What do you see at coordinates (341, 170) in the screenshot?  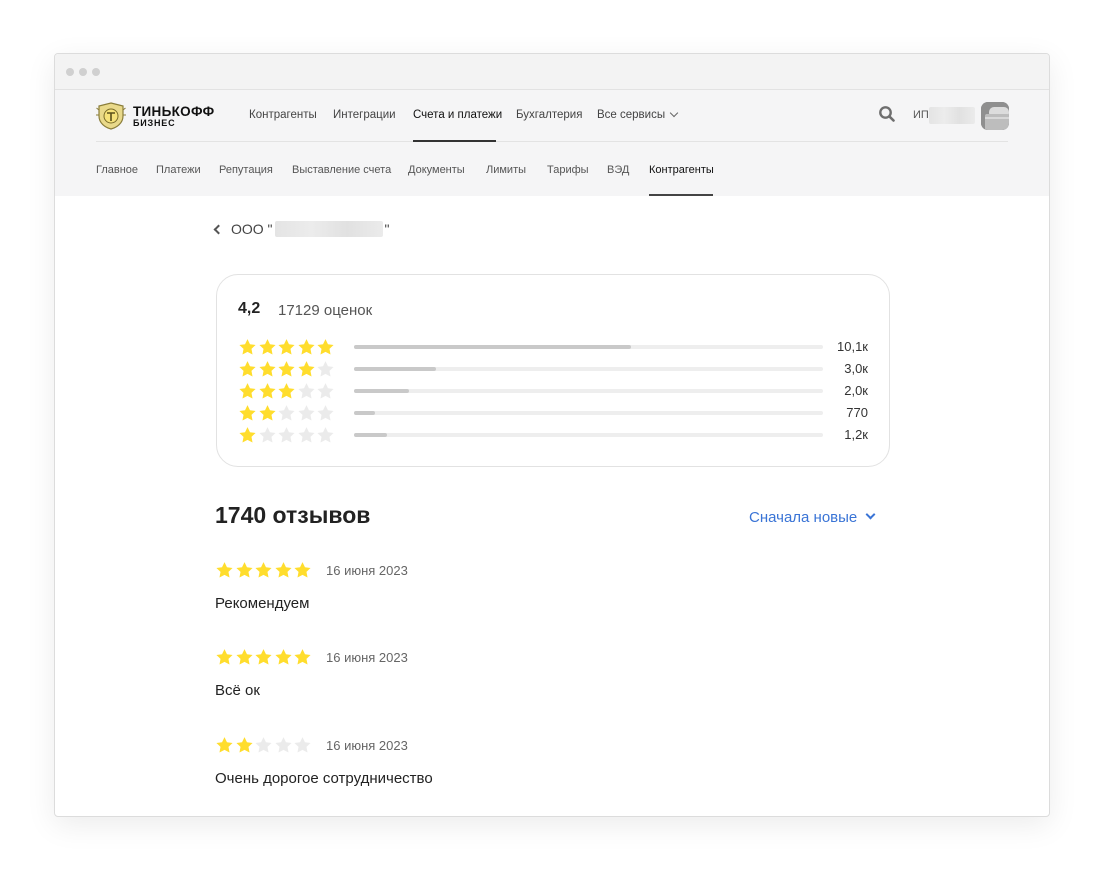 I see `sub-nav-item-invoicing: Выставление счета` at bounding box center [341, 170].